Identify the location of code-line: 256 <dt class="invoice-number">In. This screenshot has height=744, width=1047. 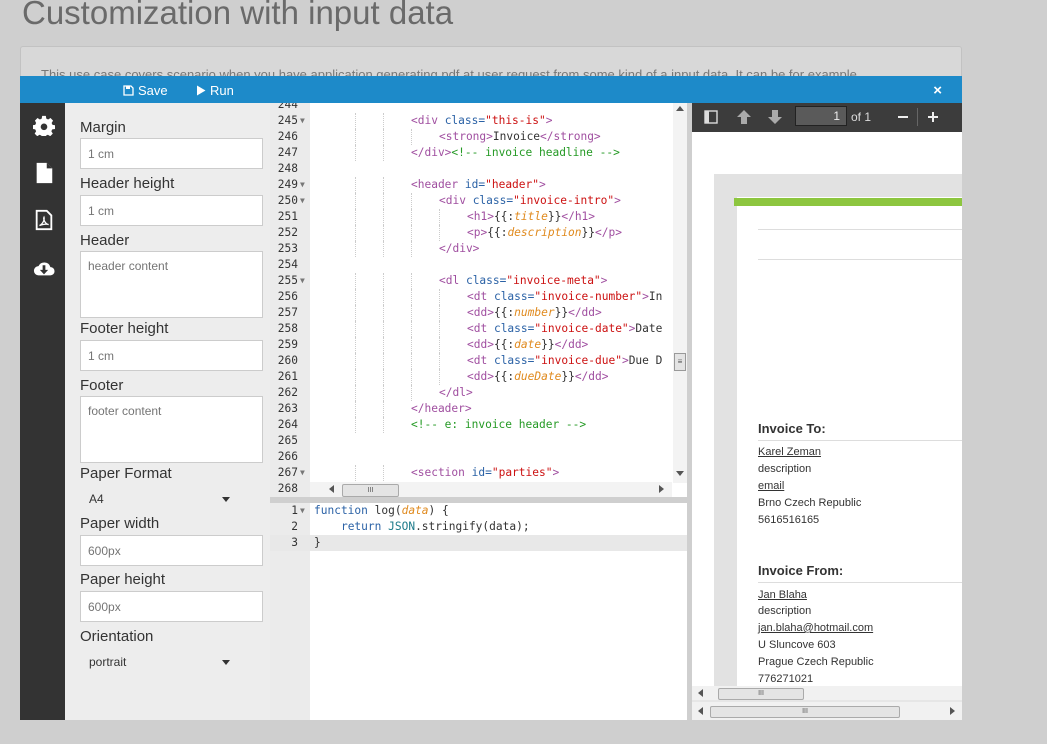
(478, 297).